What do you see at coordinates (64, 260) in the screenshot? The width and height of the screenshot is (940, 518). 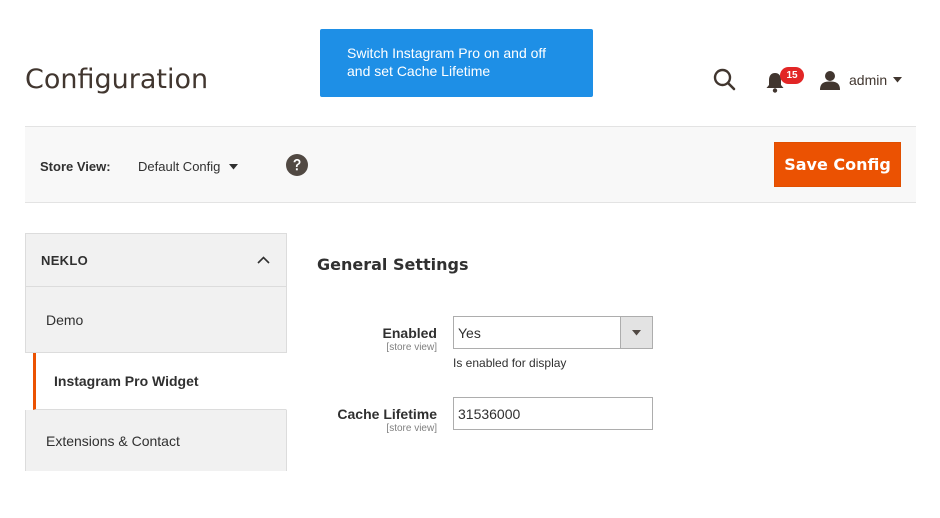 I see `sidebar-group-title: NEKLO` at bounding box center [64, 260].